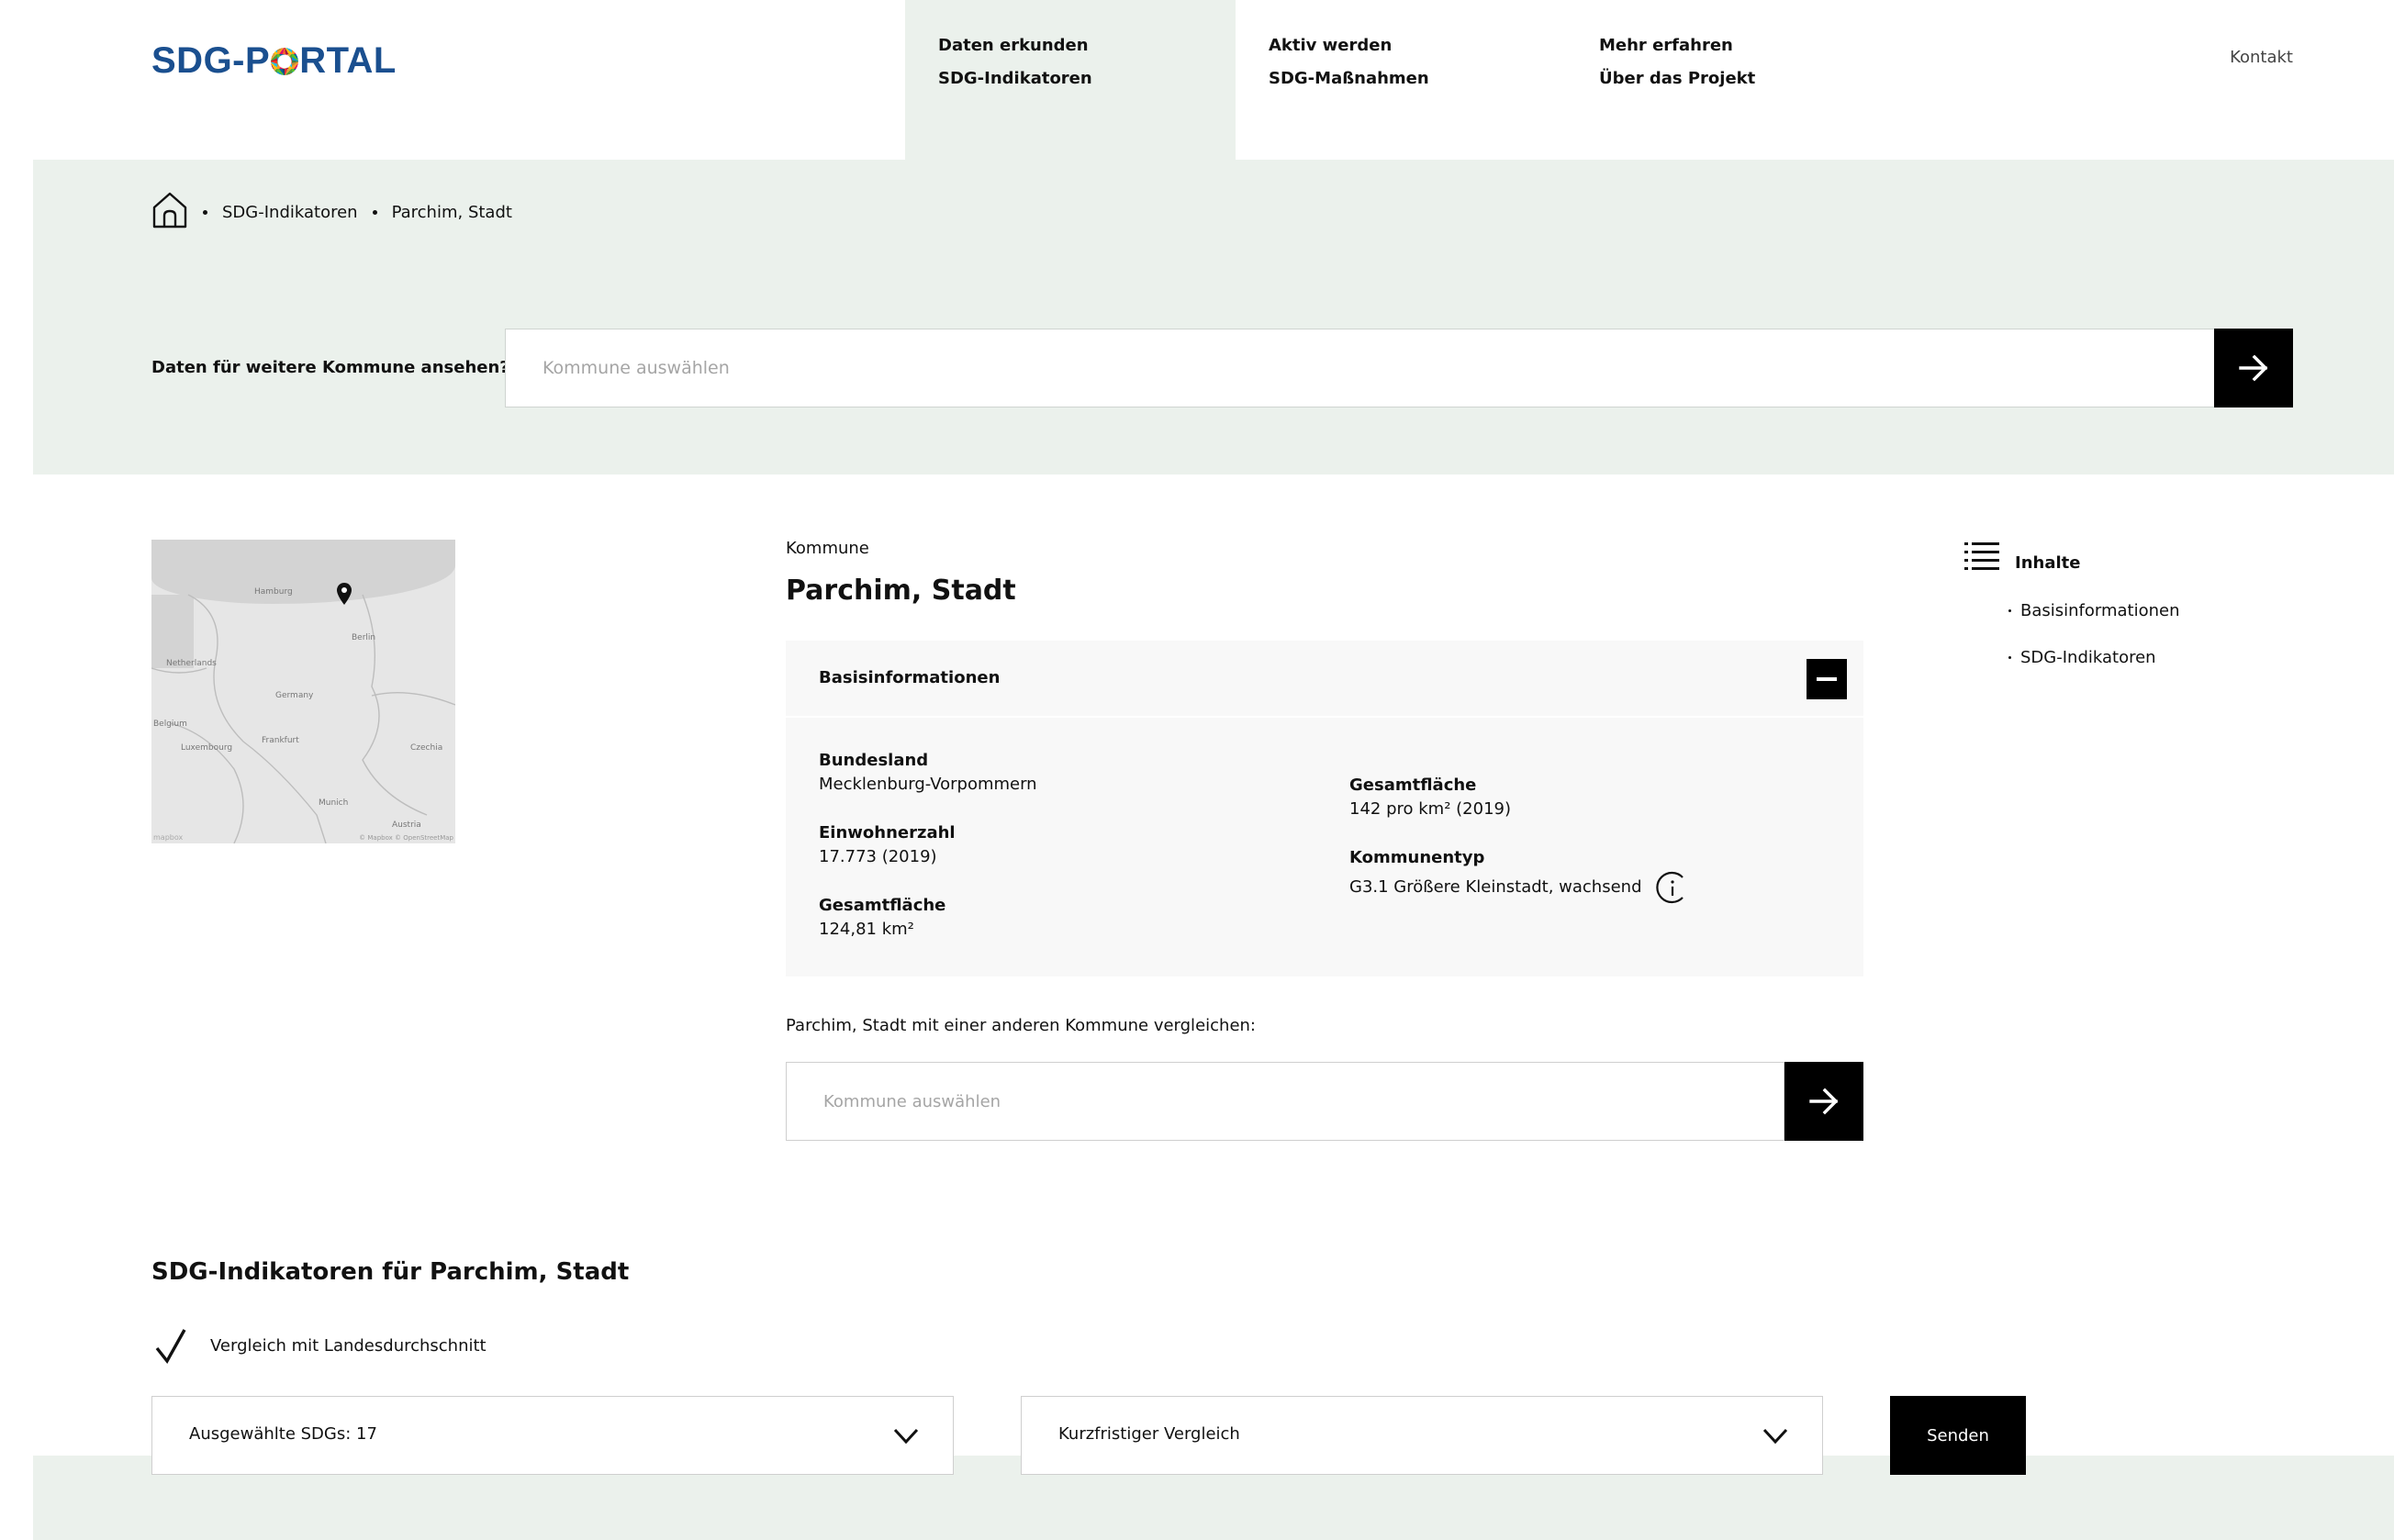 The height and width of the screenshot is (1540, 2394). What do you see at coordinates (406, 838) in the screenshot?
I see `map-attribution: © Mapbox © OpenStreetMap` at bounding box center [406, 838].